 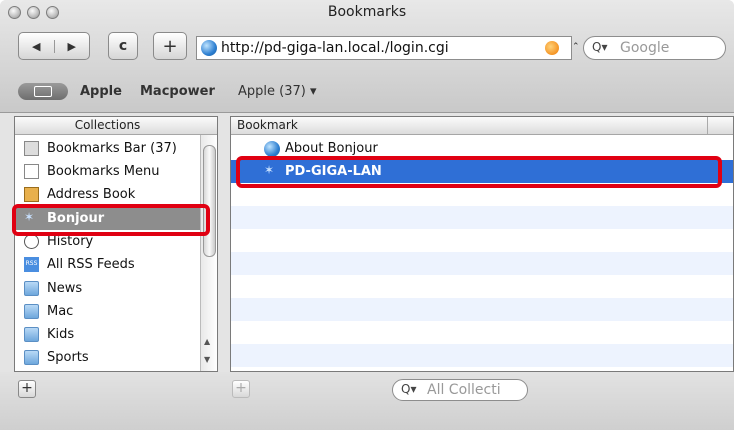 What do you see at coordinates (31, 264) in the screenshot?
I see `rss-icon: RSS` at bounding box center [31, 264].